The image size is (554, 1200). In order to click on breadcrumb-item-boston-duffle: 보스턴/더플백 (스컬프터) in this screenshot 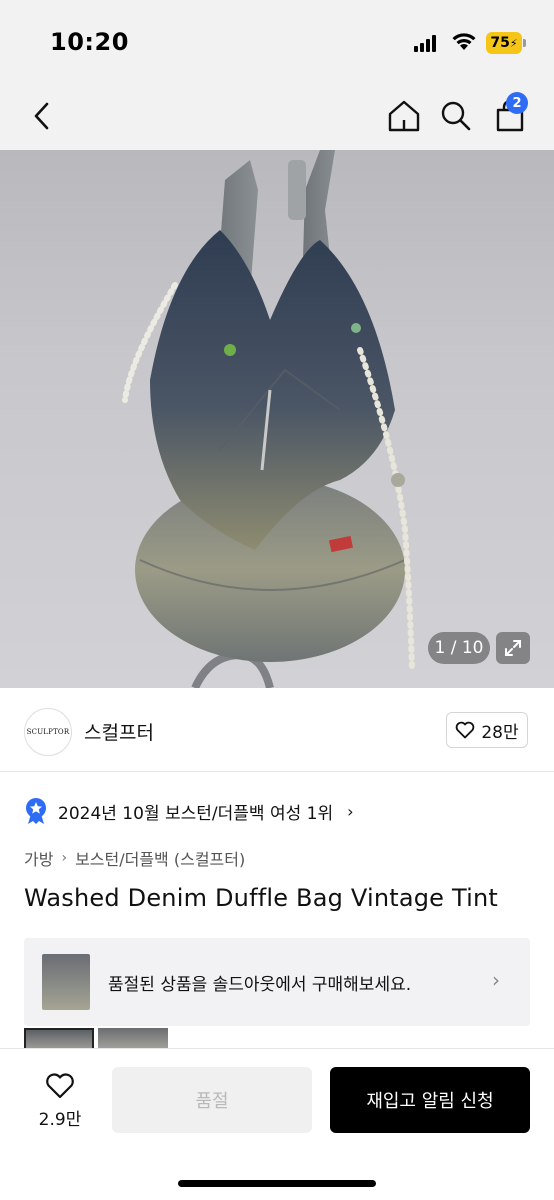, I will do `click(160, 858)`.